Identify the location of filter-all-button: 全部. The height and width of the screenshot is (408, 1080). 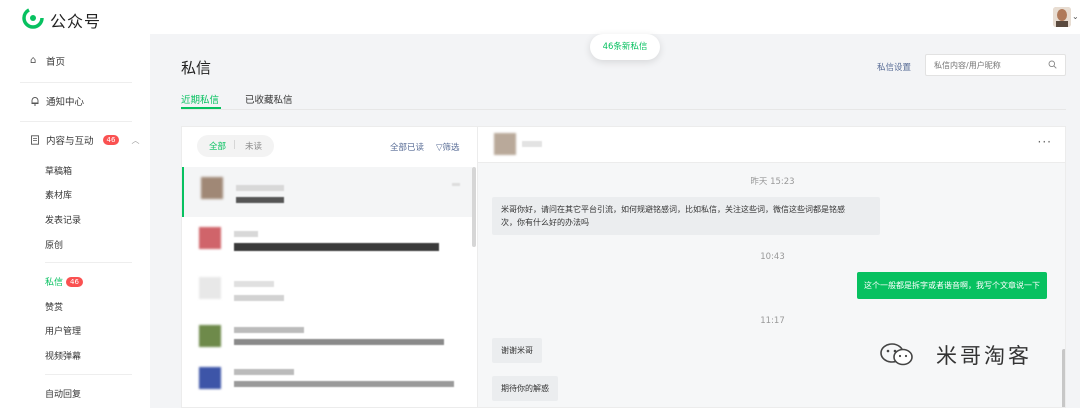
(217, 146).